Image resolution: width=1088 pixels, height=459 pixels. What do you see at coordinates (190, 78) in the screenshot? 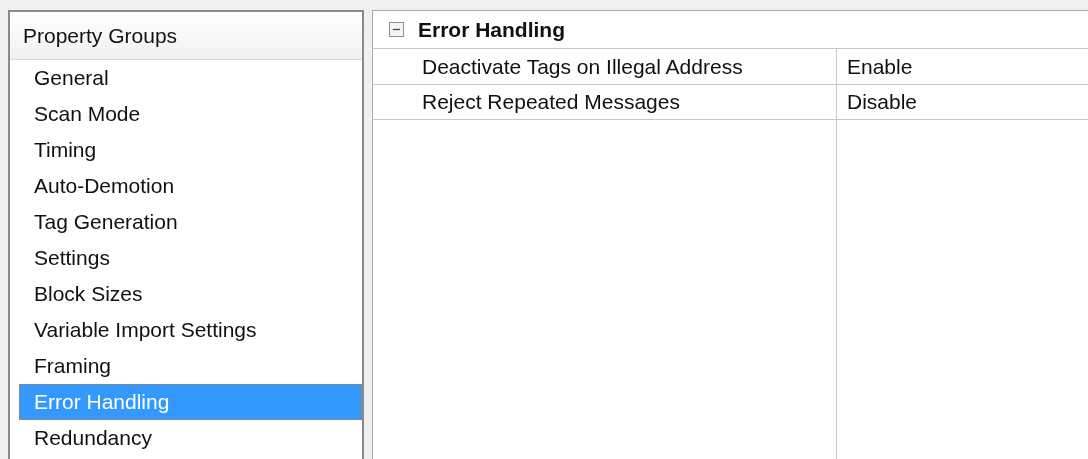
I see `property-group-item: General` at bounding box center [190, 78].